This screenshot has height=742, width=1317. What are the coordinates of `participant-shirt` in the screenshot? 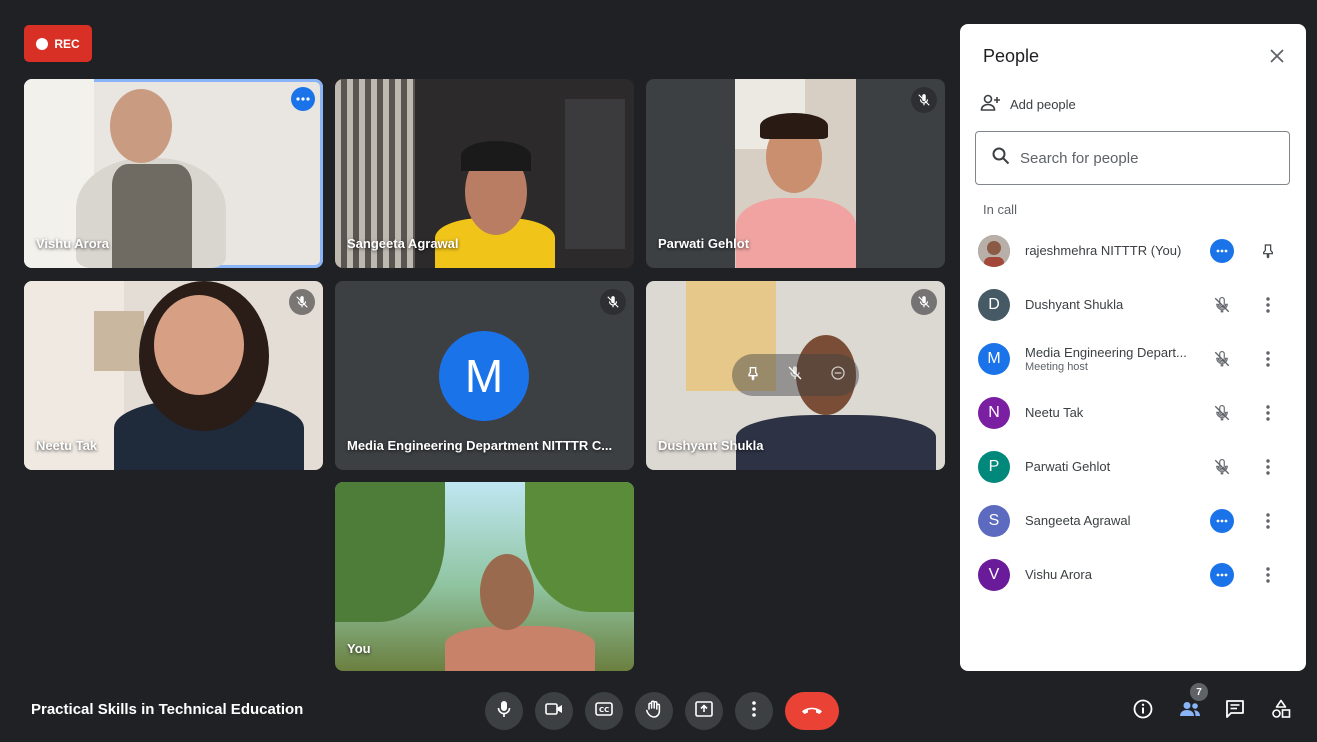 It's located at (796, 233).